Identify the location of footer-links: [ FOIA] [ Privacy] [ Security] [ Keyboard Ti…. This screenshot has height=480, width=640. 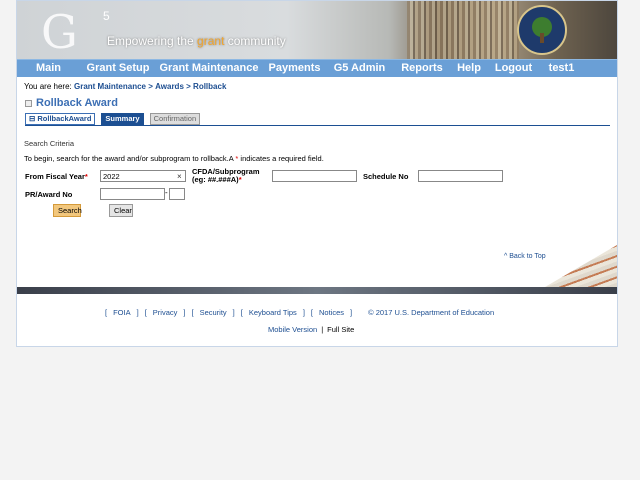
(299, 312).